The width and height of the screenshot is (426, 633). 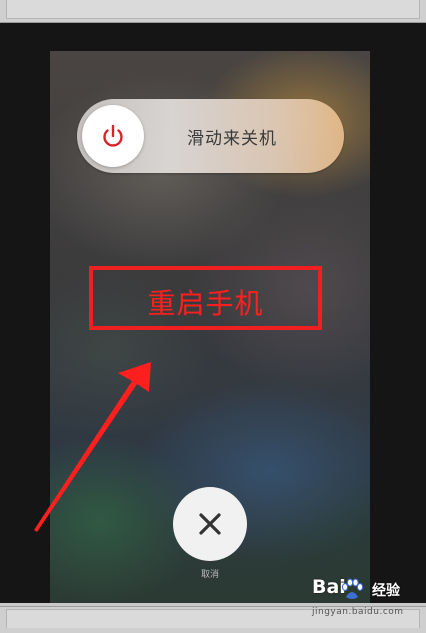 What do you see at coordinates (386, 591) in the screenshot?
I see `watermark-brand-right: 经验` at bounding box center [386, 591].